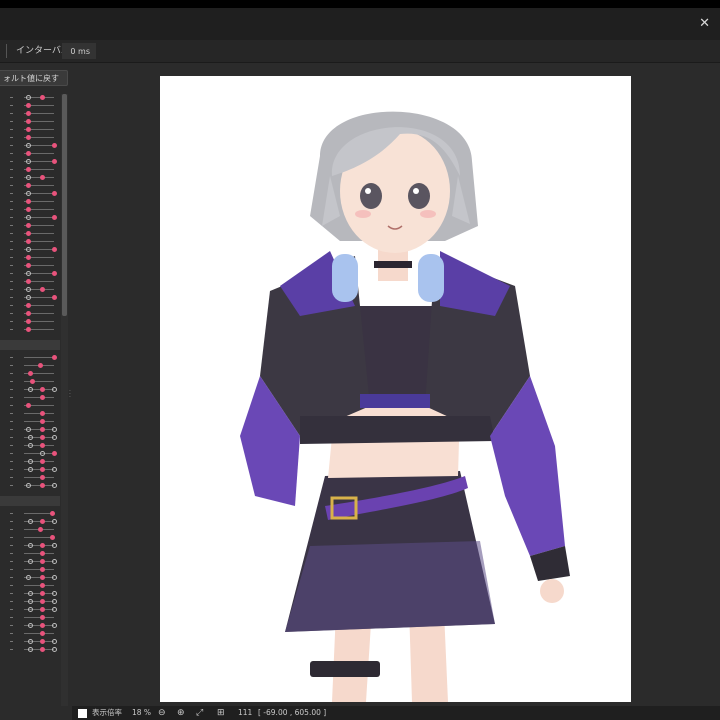 This screenshot has height=720, width=720. What do you see at coordinates (704, 24) in the screenshot?
I see `close-icon: ✕` at bounding box center [704, 24].